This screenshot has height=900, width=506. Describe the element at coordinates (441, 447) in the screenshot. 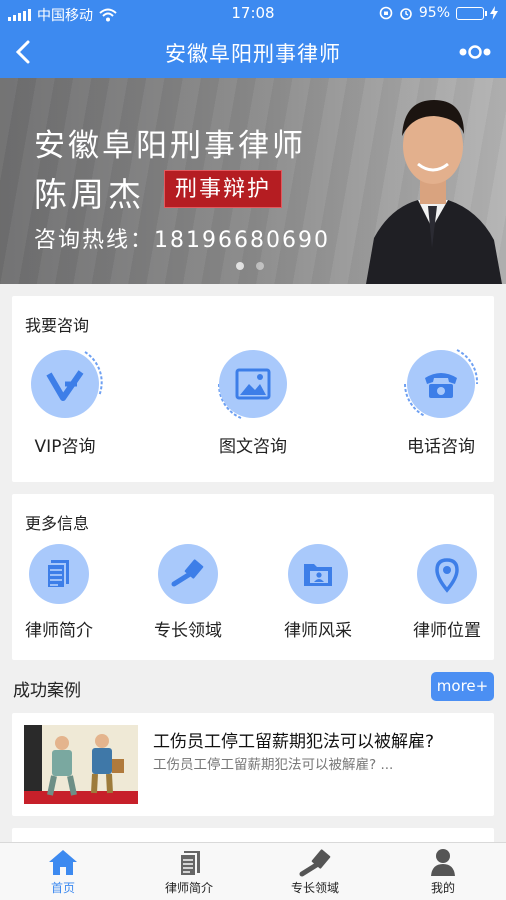

I see `phone-consult-label: 电话咨询` at that location.